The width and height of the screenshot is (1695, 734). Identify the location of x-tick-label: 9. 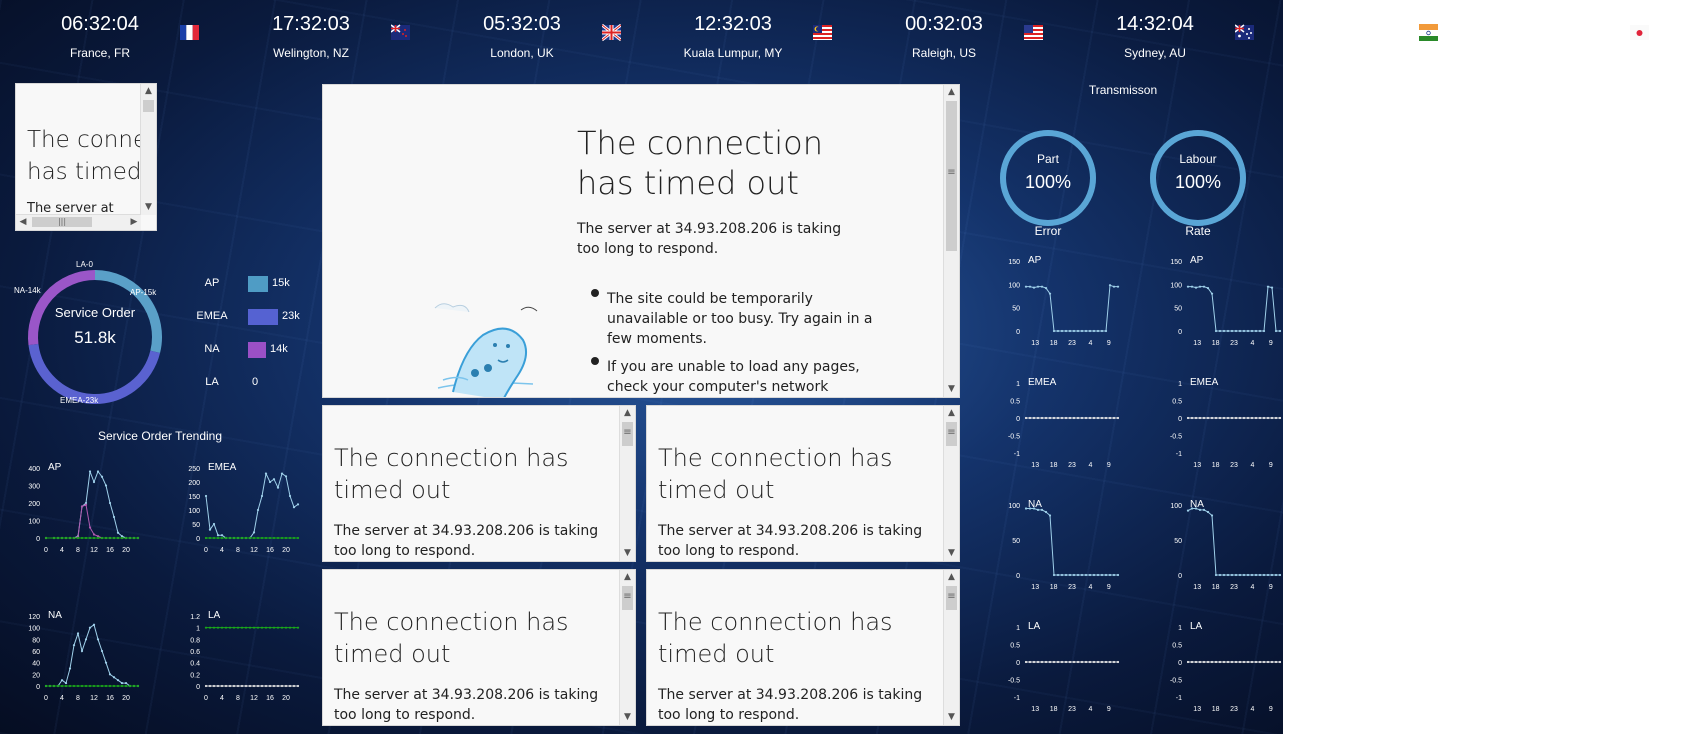
(1271, 465).